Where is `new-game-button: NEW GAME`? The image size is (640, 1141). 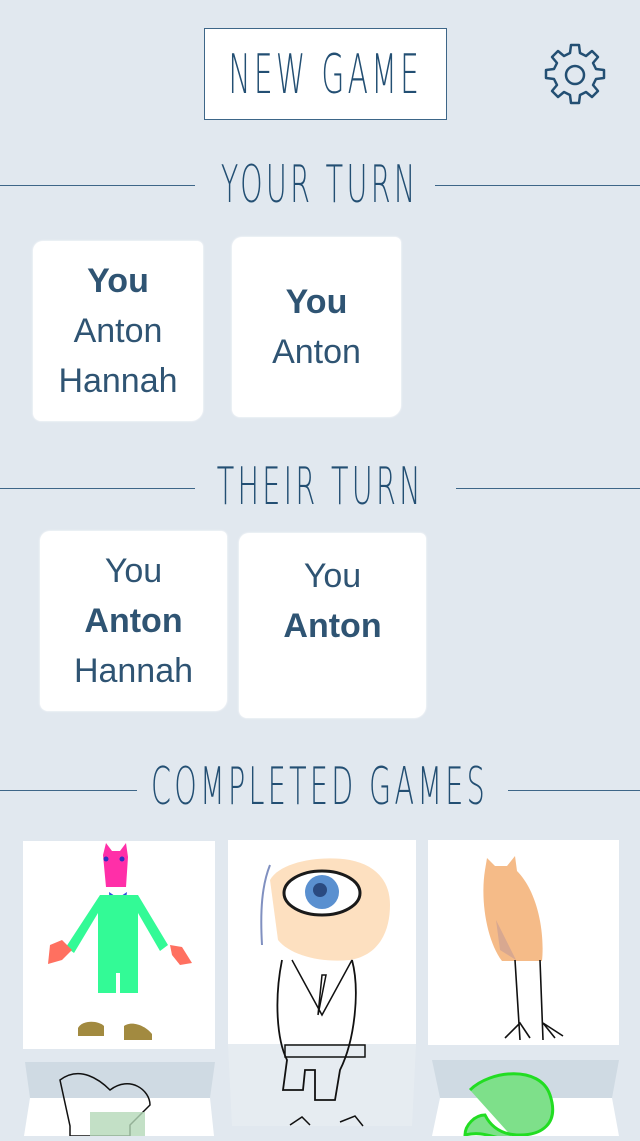 new-game-button: NEW GAME is located at coordinates (325, 74).